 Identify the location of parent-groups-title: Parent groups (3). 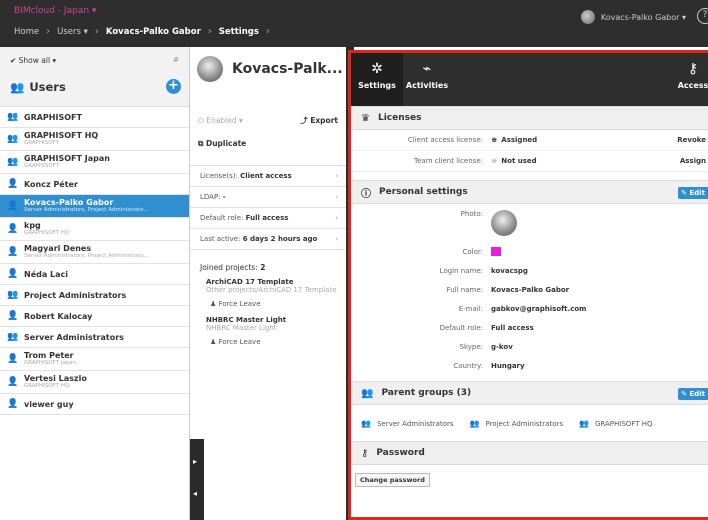
(426, 393).